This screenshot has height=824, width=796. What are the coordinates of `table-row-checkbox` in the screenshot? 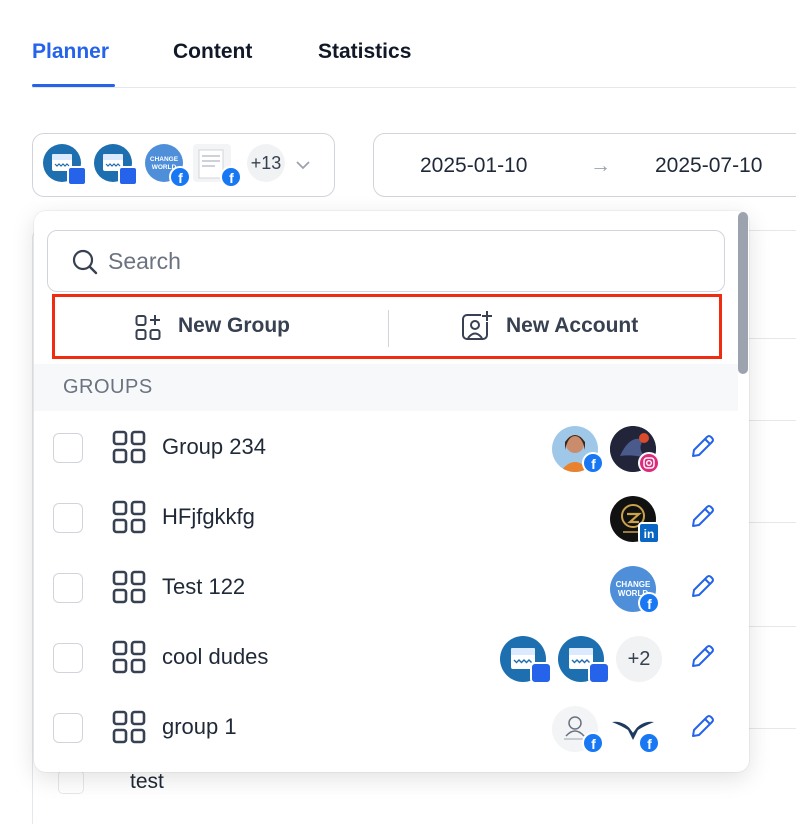 It's located at (71, 782).